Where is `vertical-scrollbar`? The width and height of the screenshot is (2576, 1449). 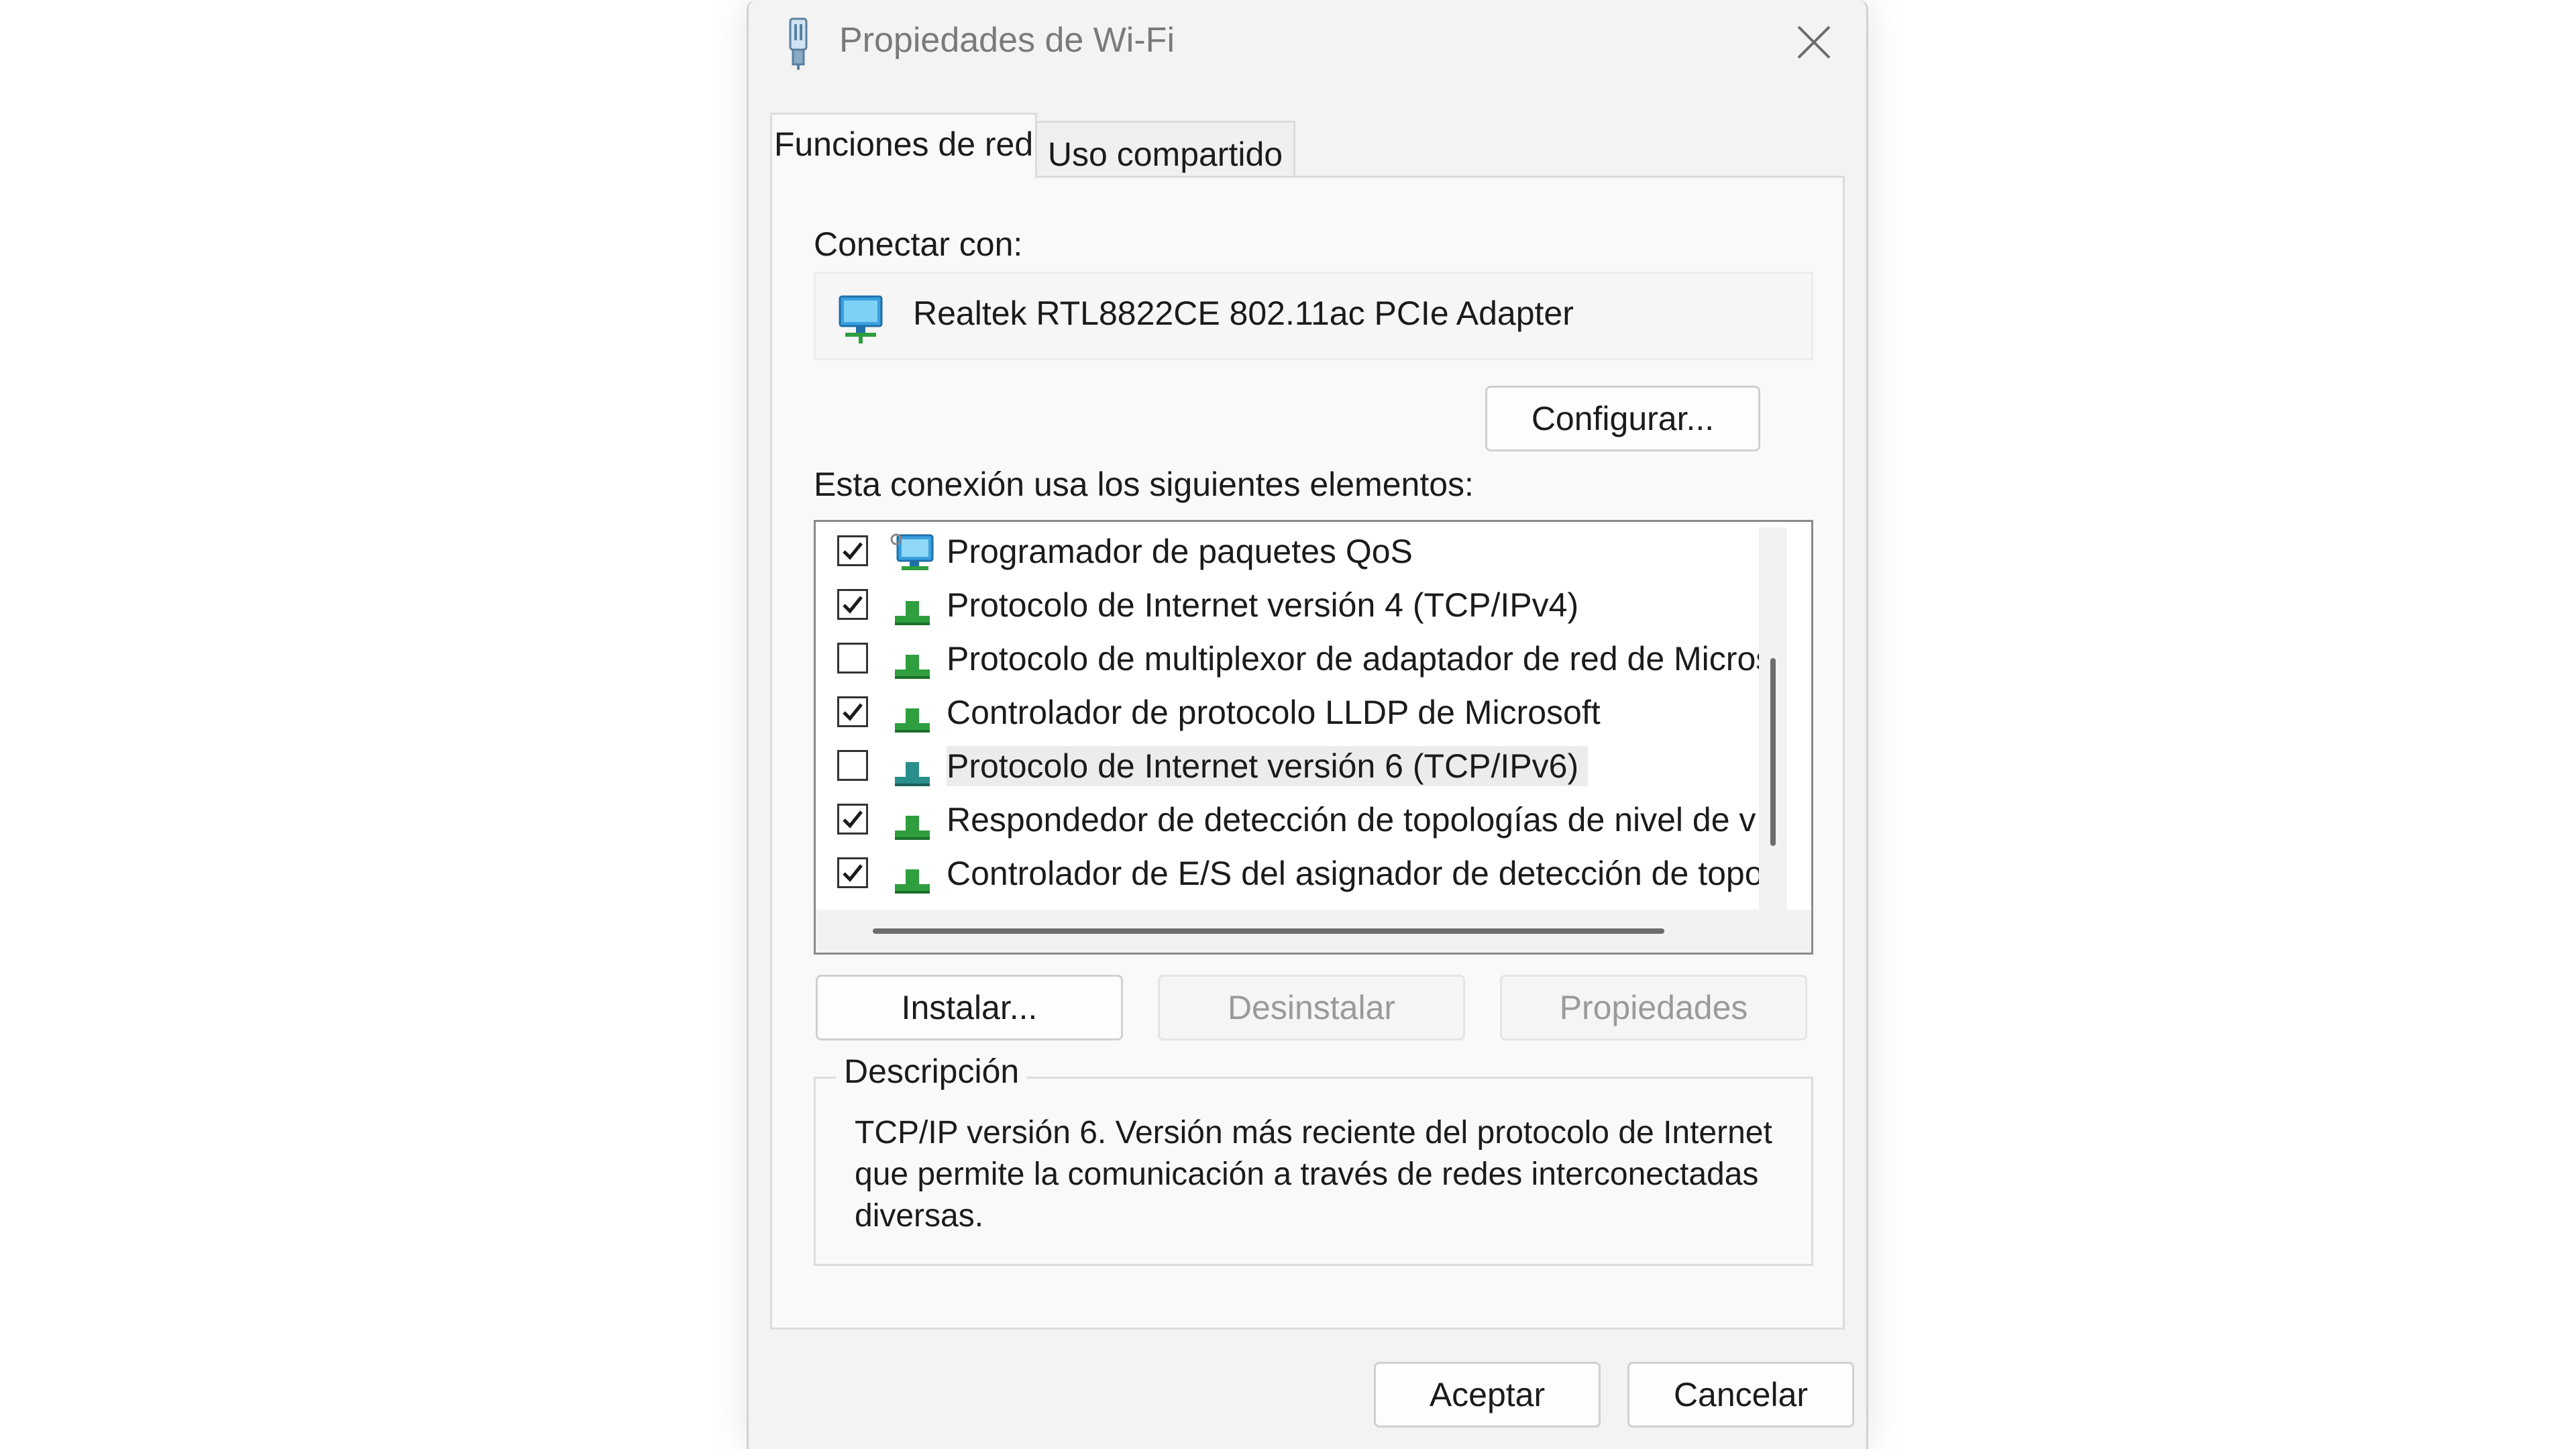 vertical-scrollbar is located at coordinates (1773, 718).